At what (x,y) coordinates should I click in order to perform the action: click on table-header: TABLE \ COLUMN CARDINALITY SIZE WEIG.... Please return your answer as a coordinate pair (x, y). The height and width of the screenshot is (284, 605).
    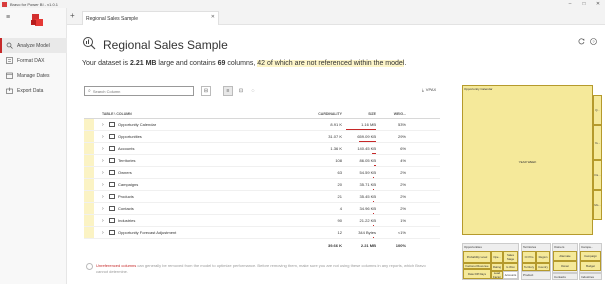
    Looking at the image, I should click on (262, 114).